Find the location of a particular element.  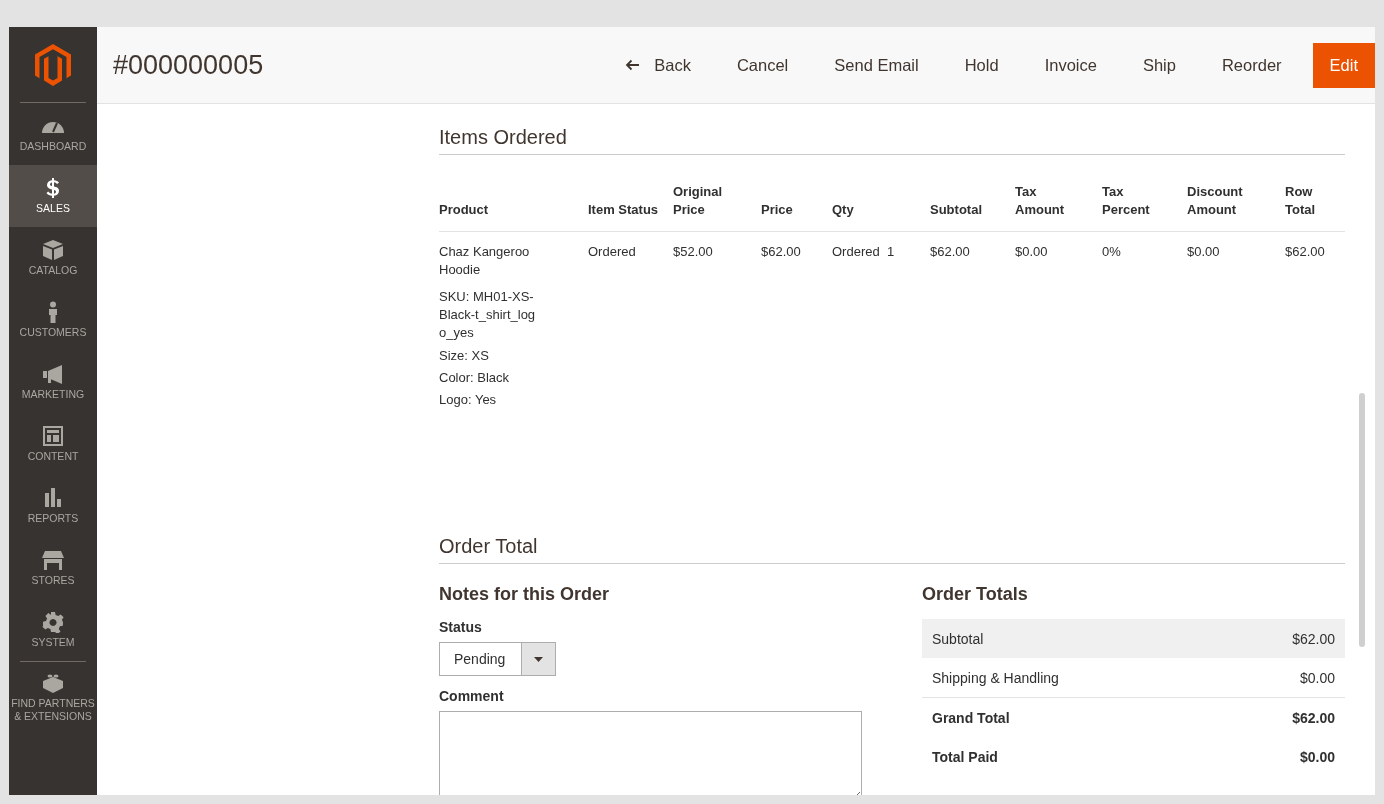

totals-label: Grand Total is located at coordinates (971, 717).